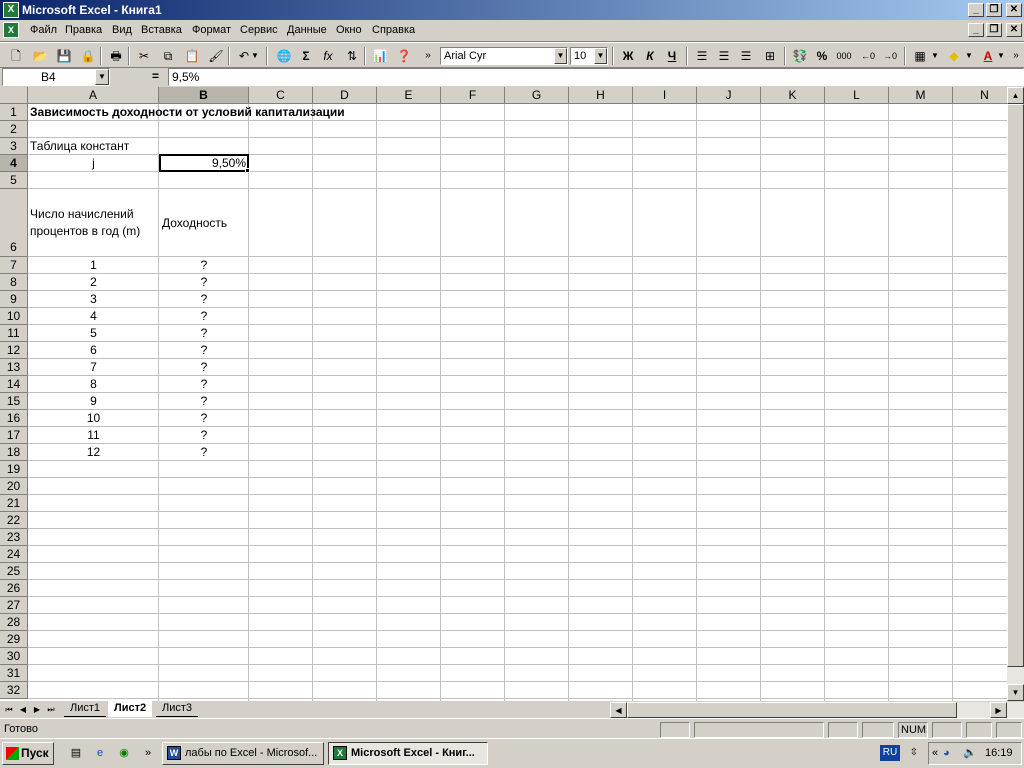  Describe the element at coordinates (64, 56) in the screenshot. I see `save-icon: 💾` at that location.